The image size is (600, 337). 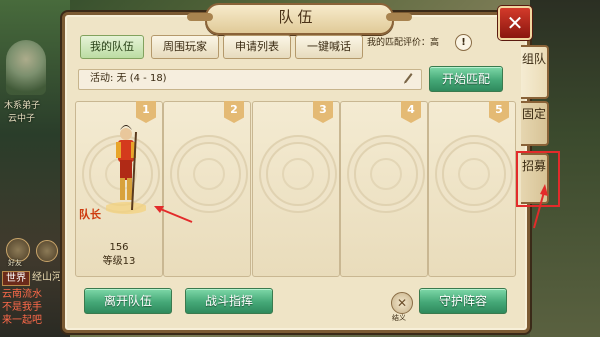 I want to click on guard-formation-button: 守护阵容, so click(x=463, y=301).